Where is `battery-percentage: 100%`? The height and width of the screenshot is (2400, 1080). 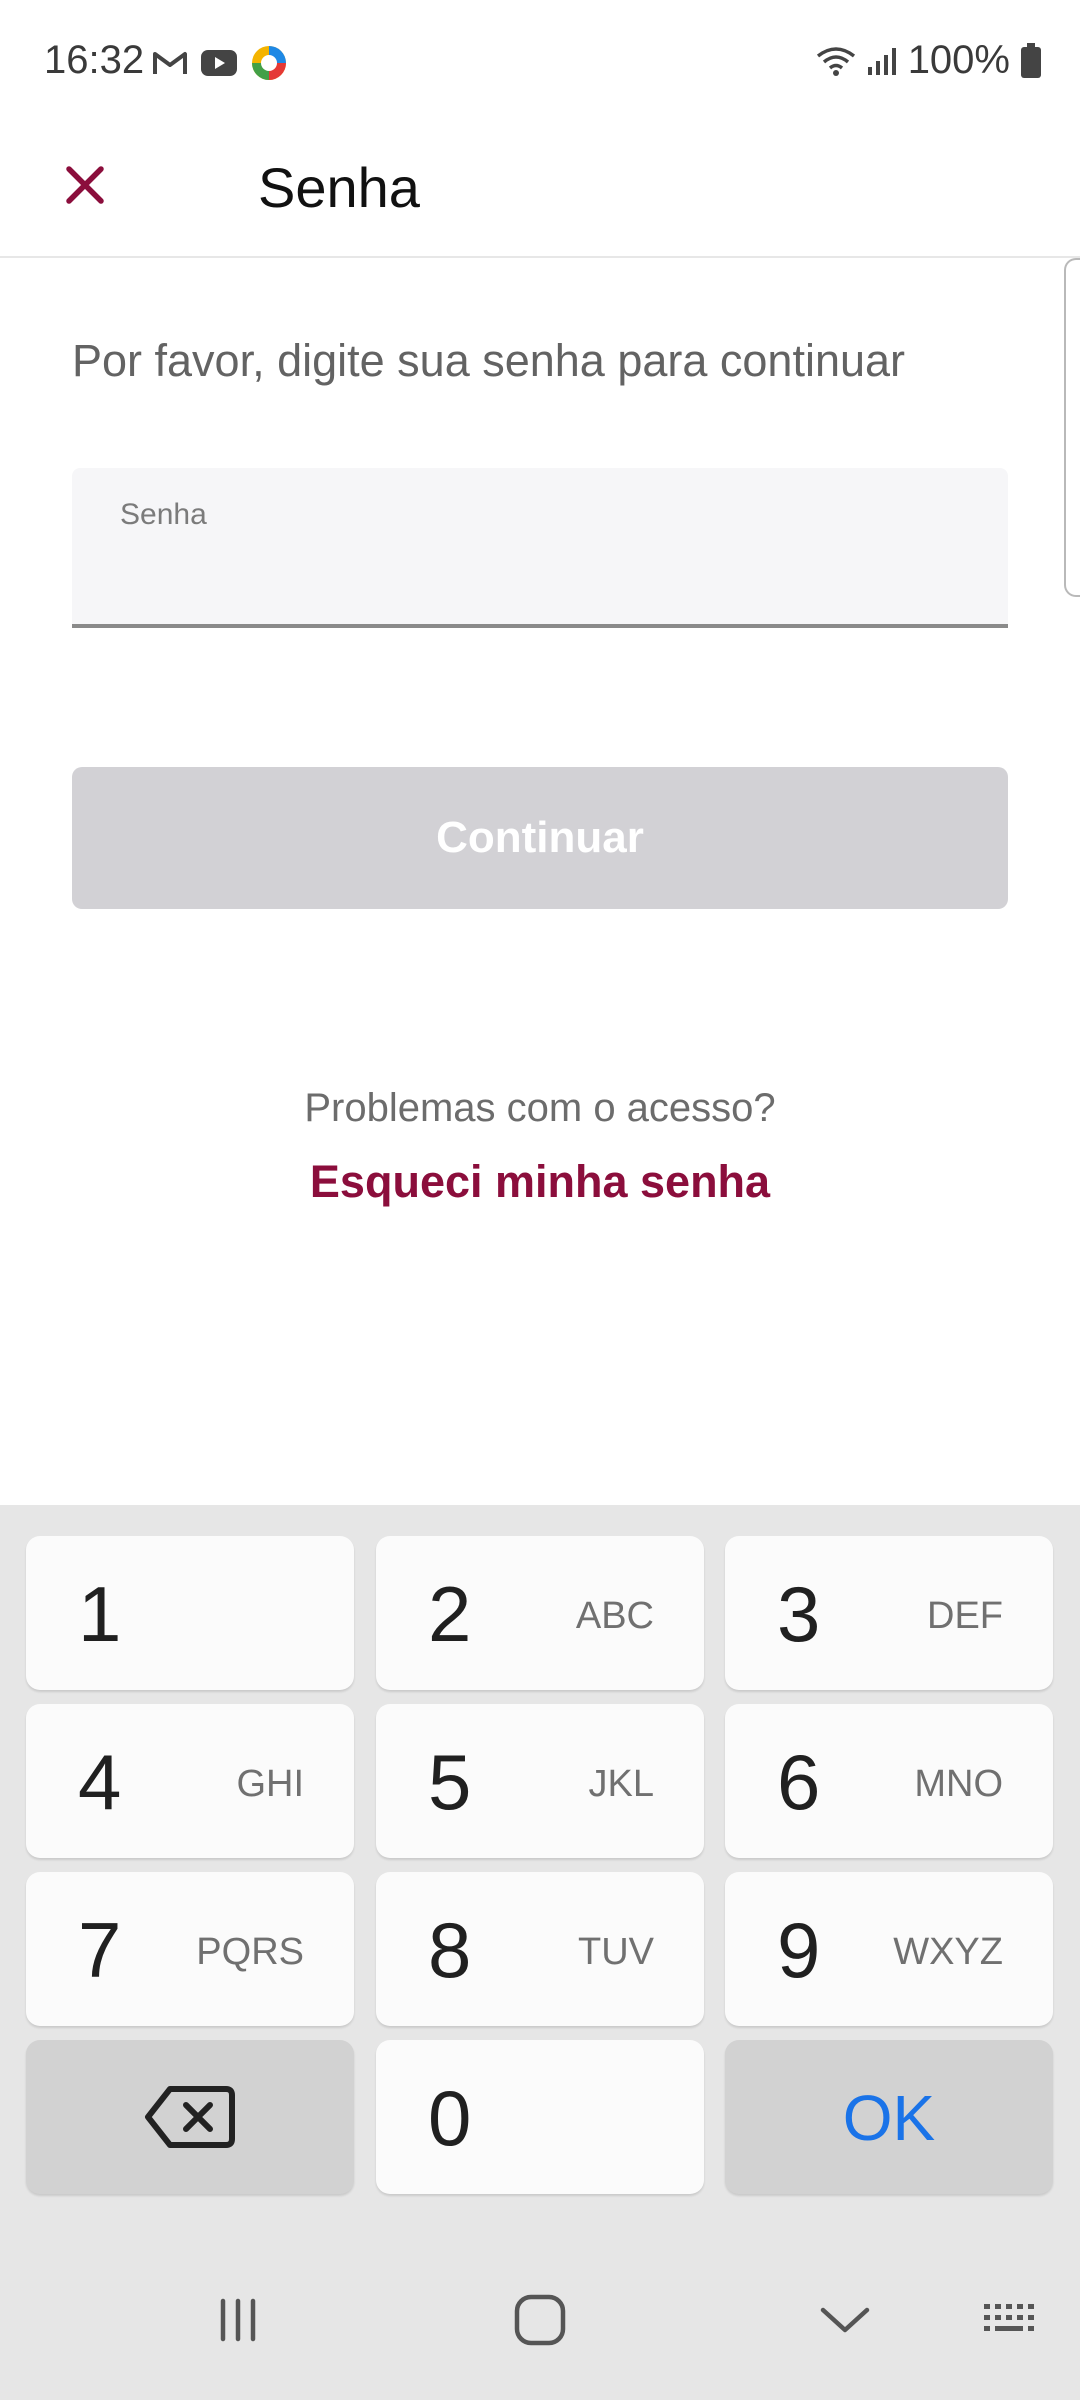 battery-percentage: 100% is located at coordinates (958, 60).